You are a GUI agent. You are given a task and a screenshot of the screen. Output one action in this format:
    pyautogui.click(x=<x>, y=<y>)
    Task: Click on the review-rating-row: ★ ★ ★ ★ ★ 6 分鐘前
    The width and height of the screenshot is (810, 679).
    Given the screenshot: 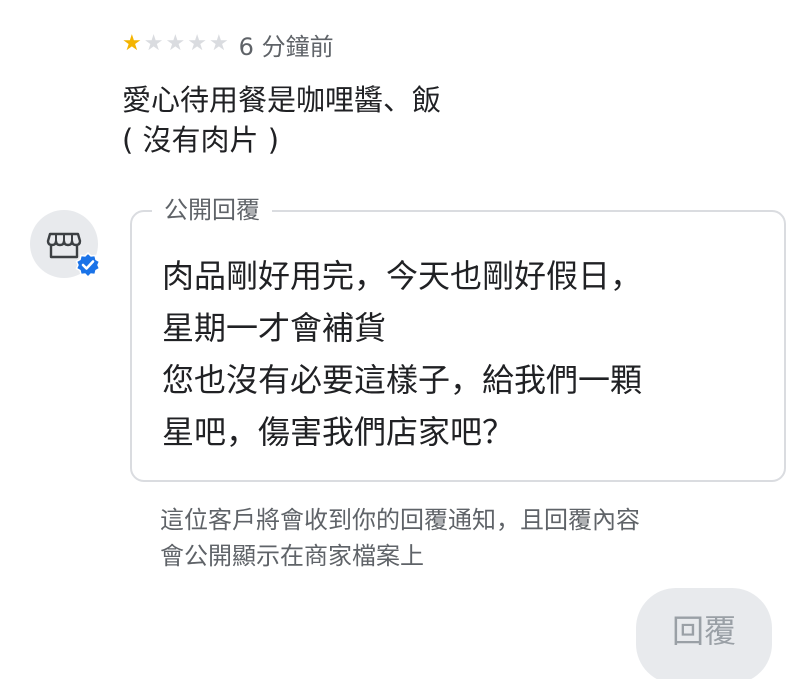 What is the action you would take?
    pyautogui.click(x=228, y=44)
    